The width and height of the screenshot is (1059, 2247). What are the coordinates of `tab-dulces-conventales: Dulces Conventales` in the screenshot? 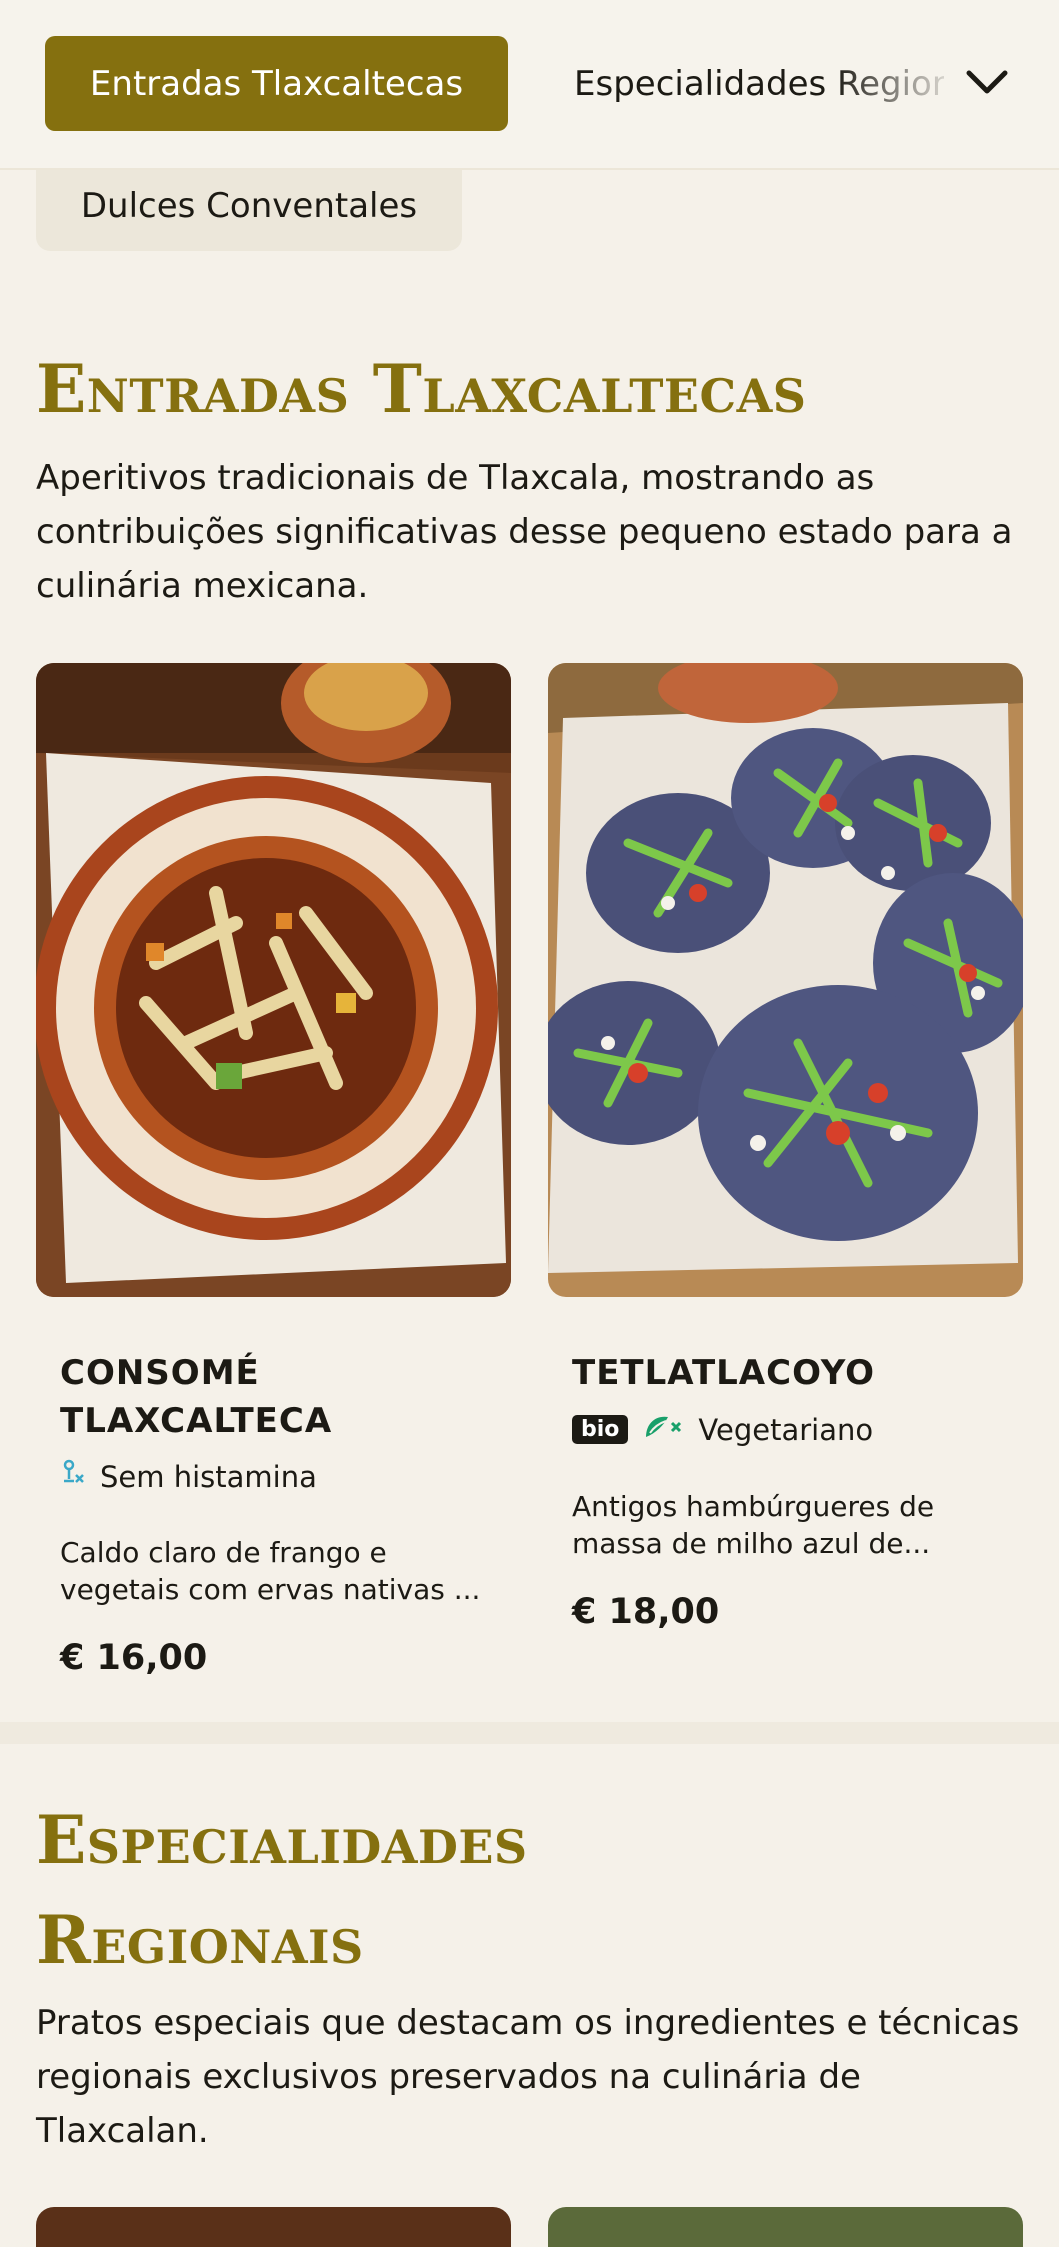 It's located at (249, 205).